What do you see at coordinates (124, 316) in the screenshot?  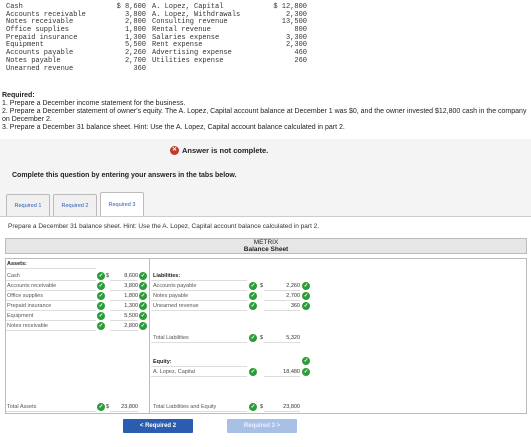 I see `asset-value: 5,500` at bounding box center [124, 316].